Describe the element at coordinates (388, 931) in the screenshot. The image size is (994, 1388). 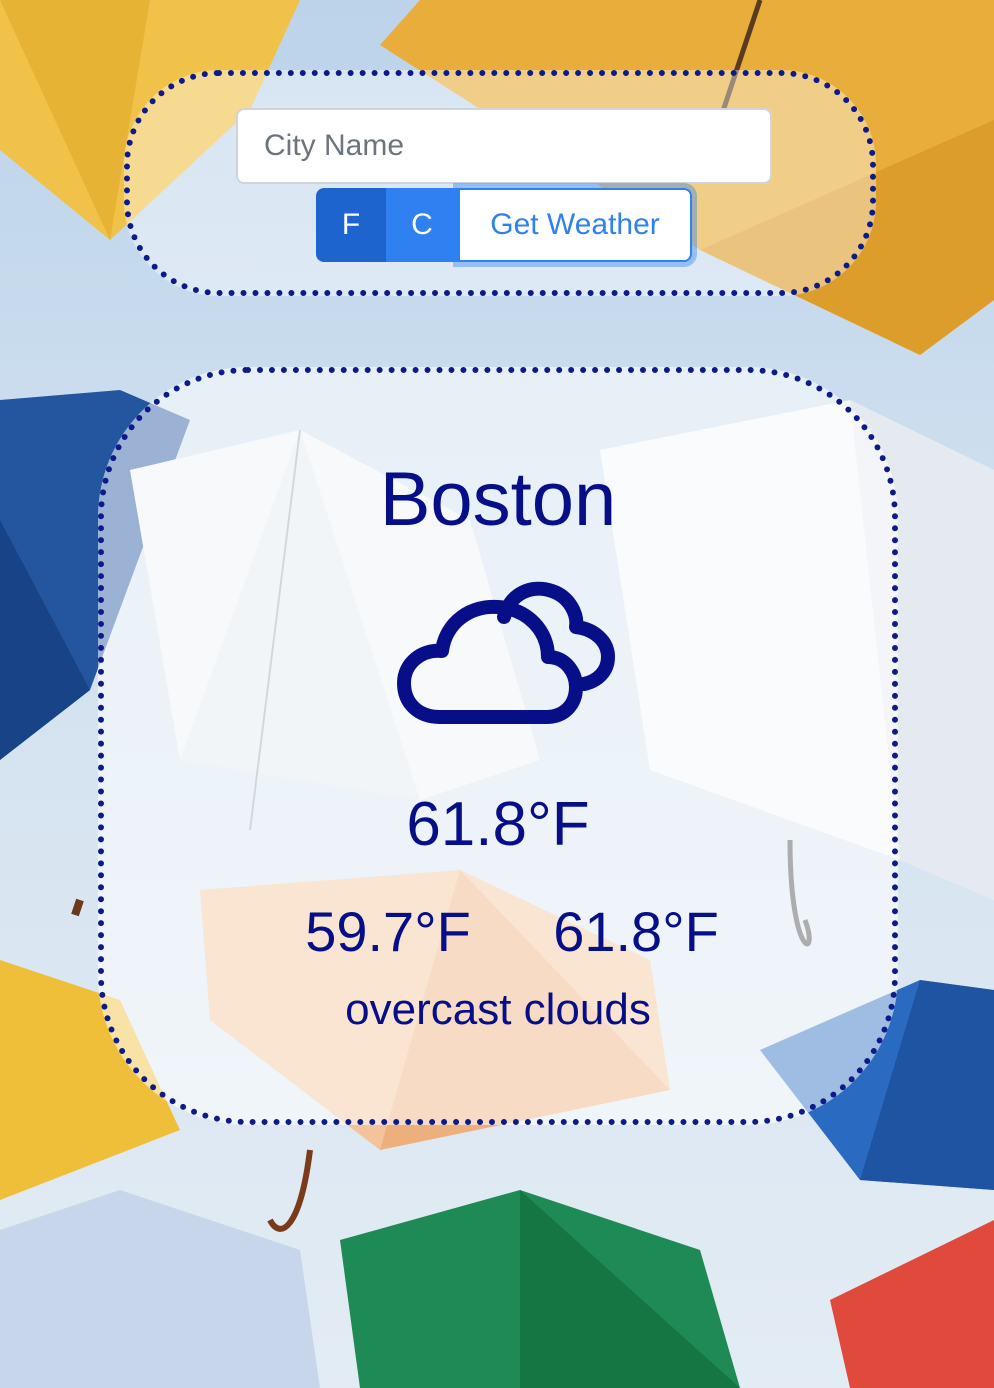
I see `min-temperature: 59.7°F` at that location.